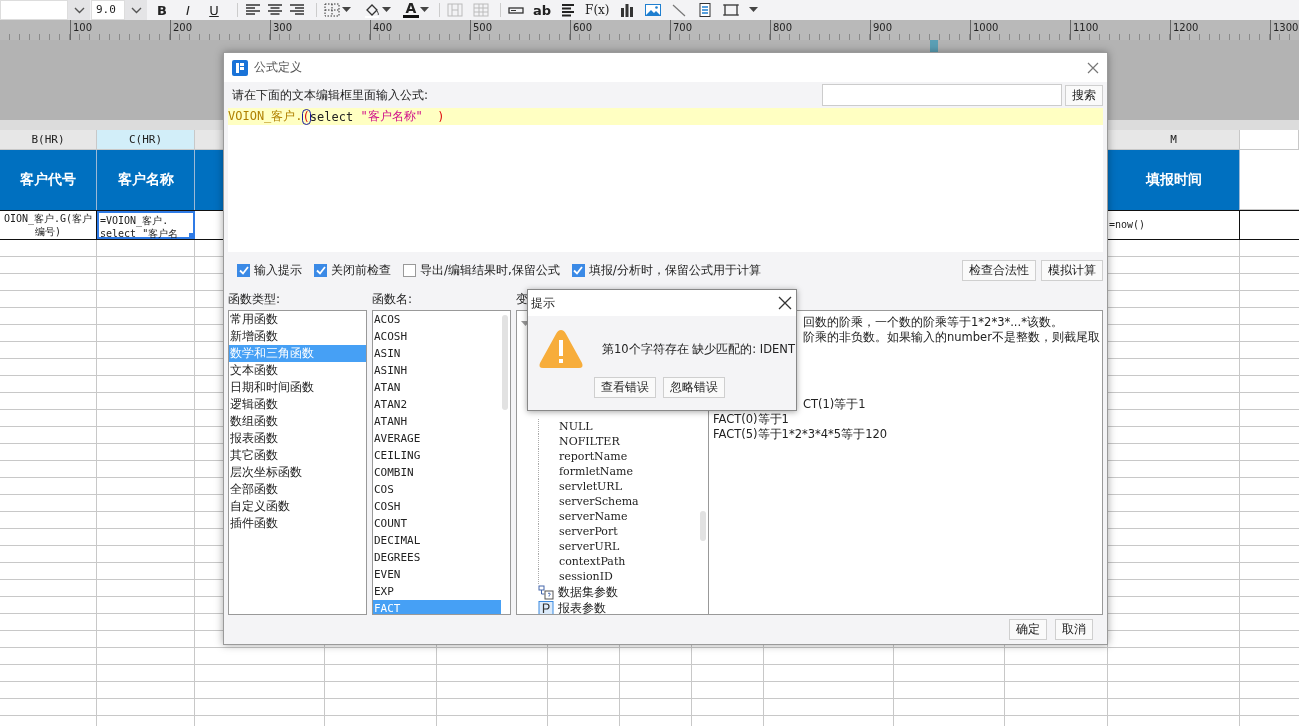  I want to click on ruler-label: 300, so click(282, 27).